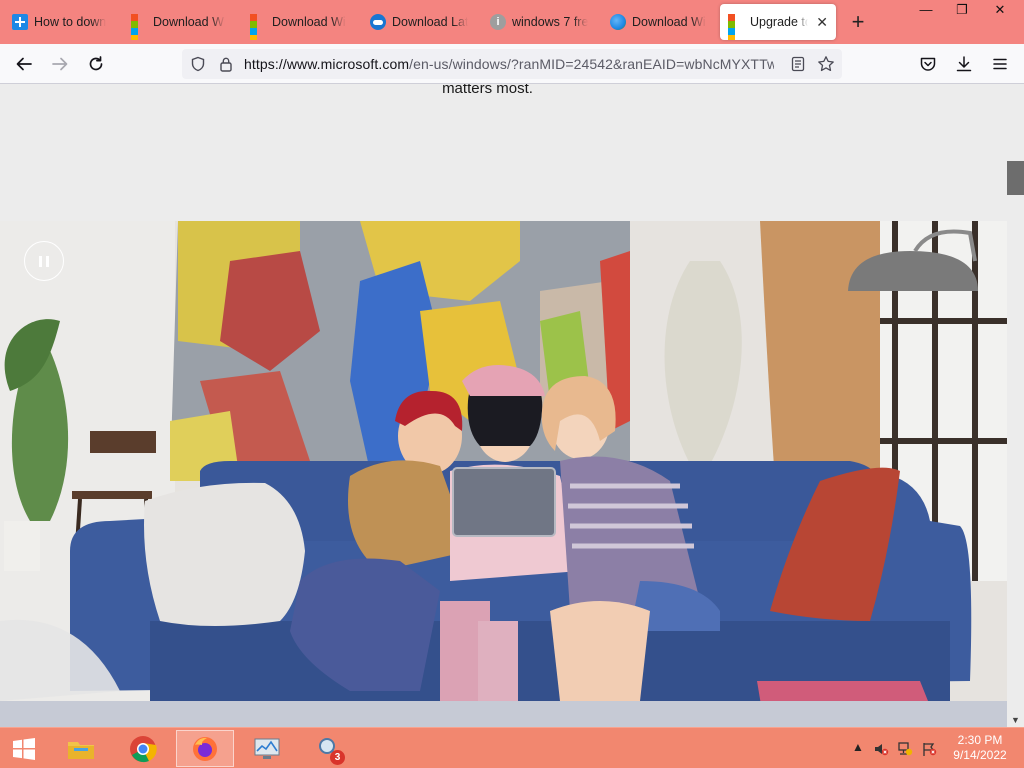  Describe the element at coordinates (430, 22) in the screenshot. I see `tab-label: Download Lat` at that location.